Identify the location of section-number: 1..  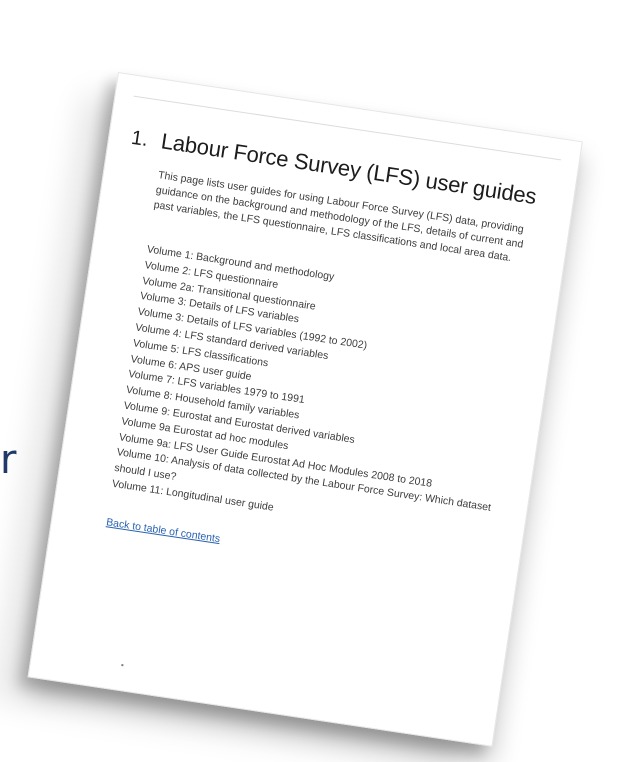
(139, 139).